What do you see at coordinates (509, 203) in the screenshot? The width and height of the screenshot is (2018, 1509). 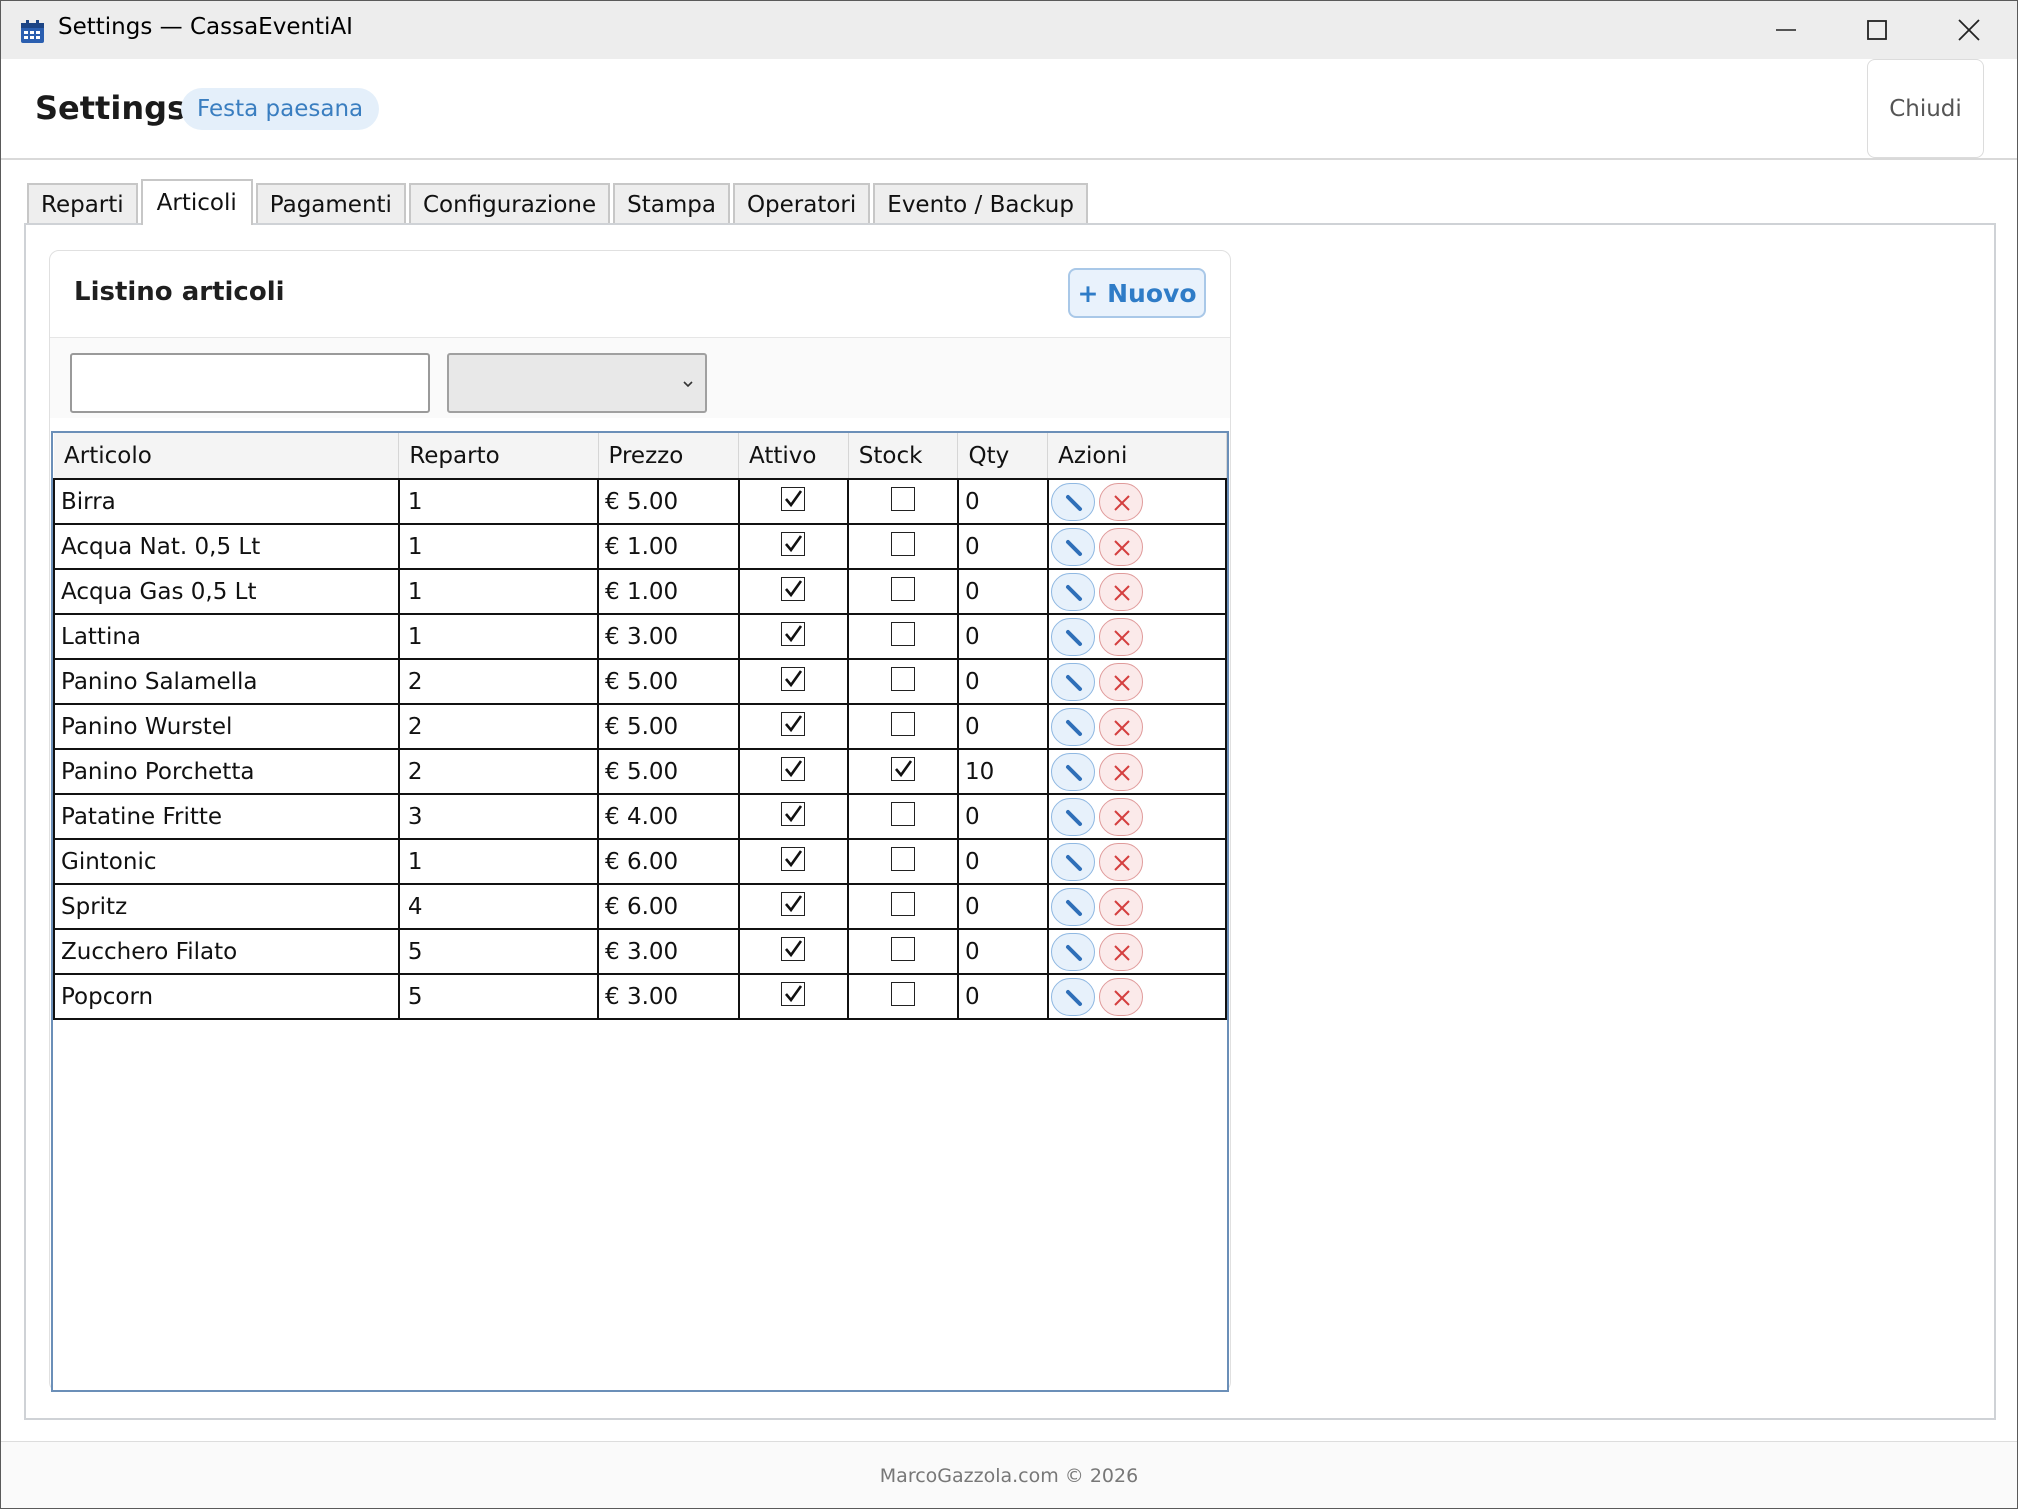 I see `tab-configurazione: Configurazione` at bounding box center [509, 203].